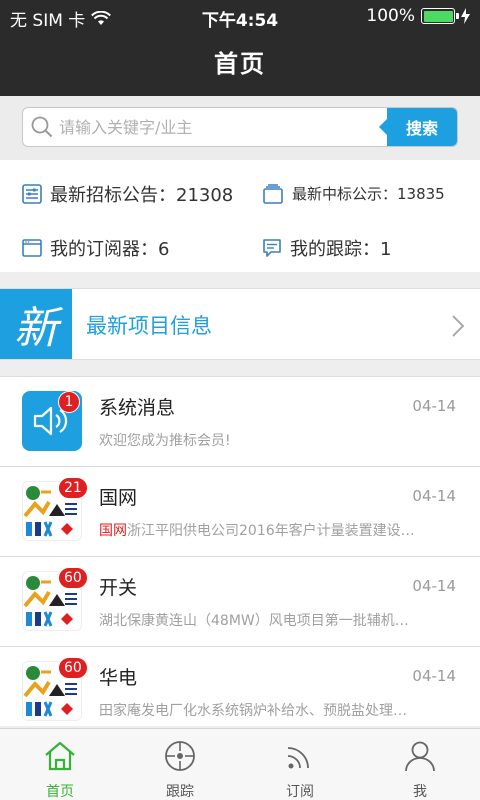 This screenshot has width=480, height=800. Describe the element at coordinates (113, 531) in the screenshot. I see `keyword-highlight: 国网` at that location.